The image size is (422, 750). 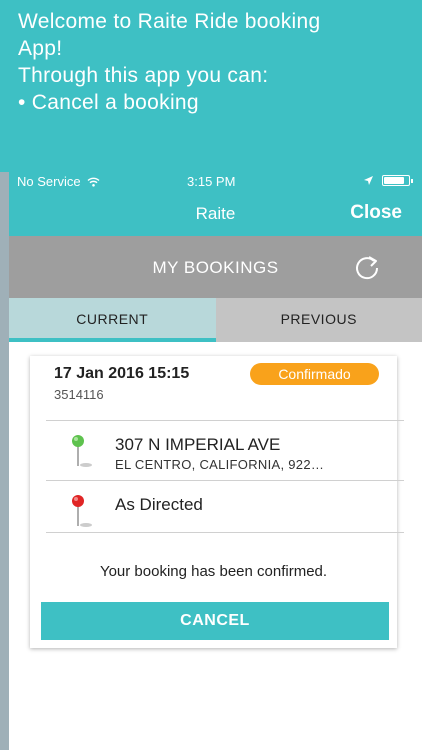 I want to click on cancel-button: CANCEL, so click(x=215, y=621).